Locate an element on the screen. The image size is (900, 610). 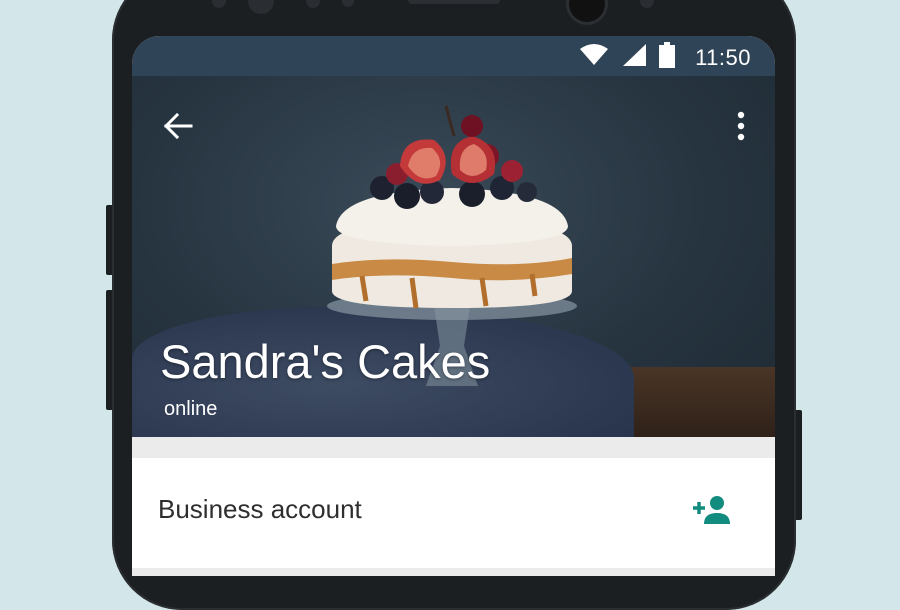
business-account-row: Business account is located at coordinates (453, 513).